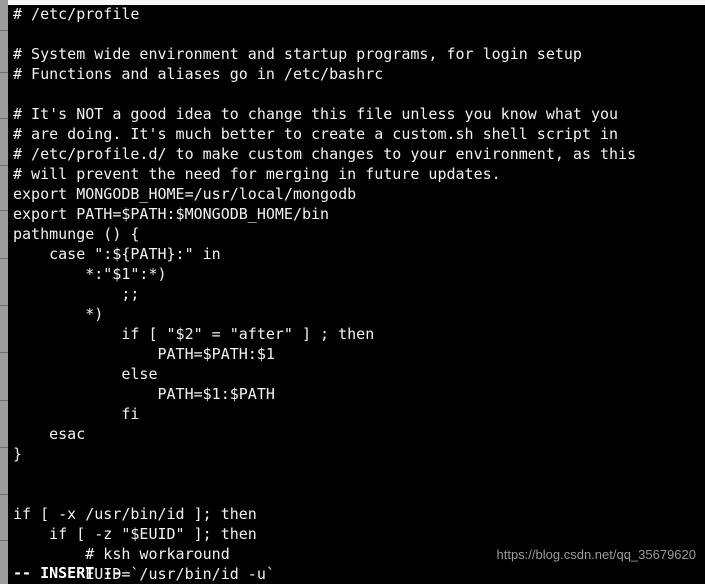 The image size is (705, 584). Describe the element at coordinates (144, 354) in the screenshot. I see `code-line: PATH=$PATH:$1` at that location.